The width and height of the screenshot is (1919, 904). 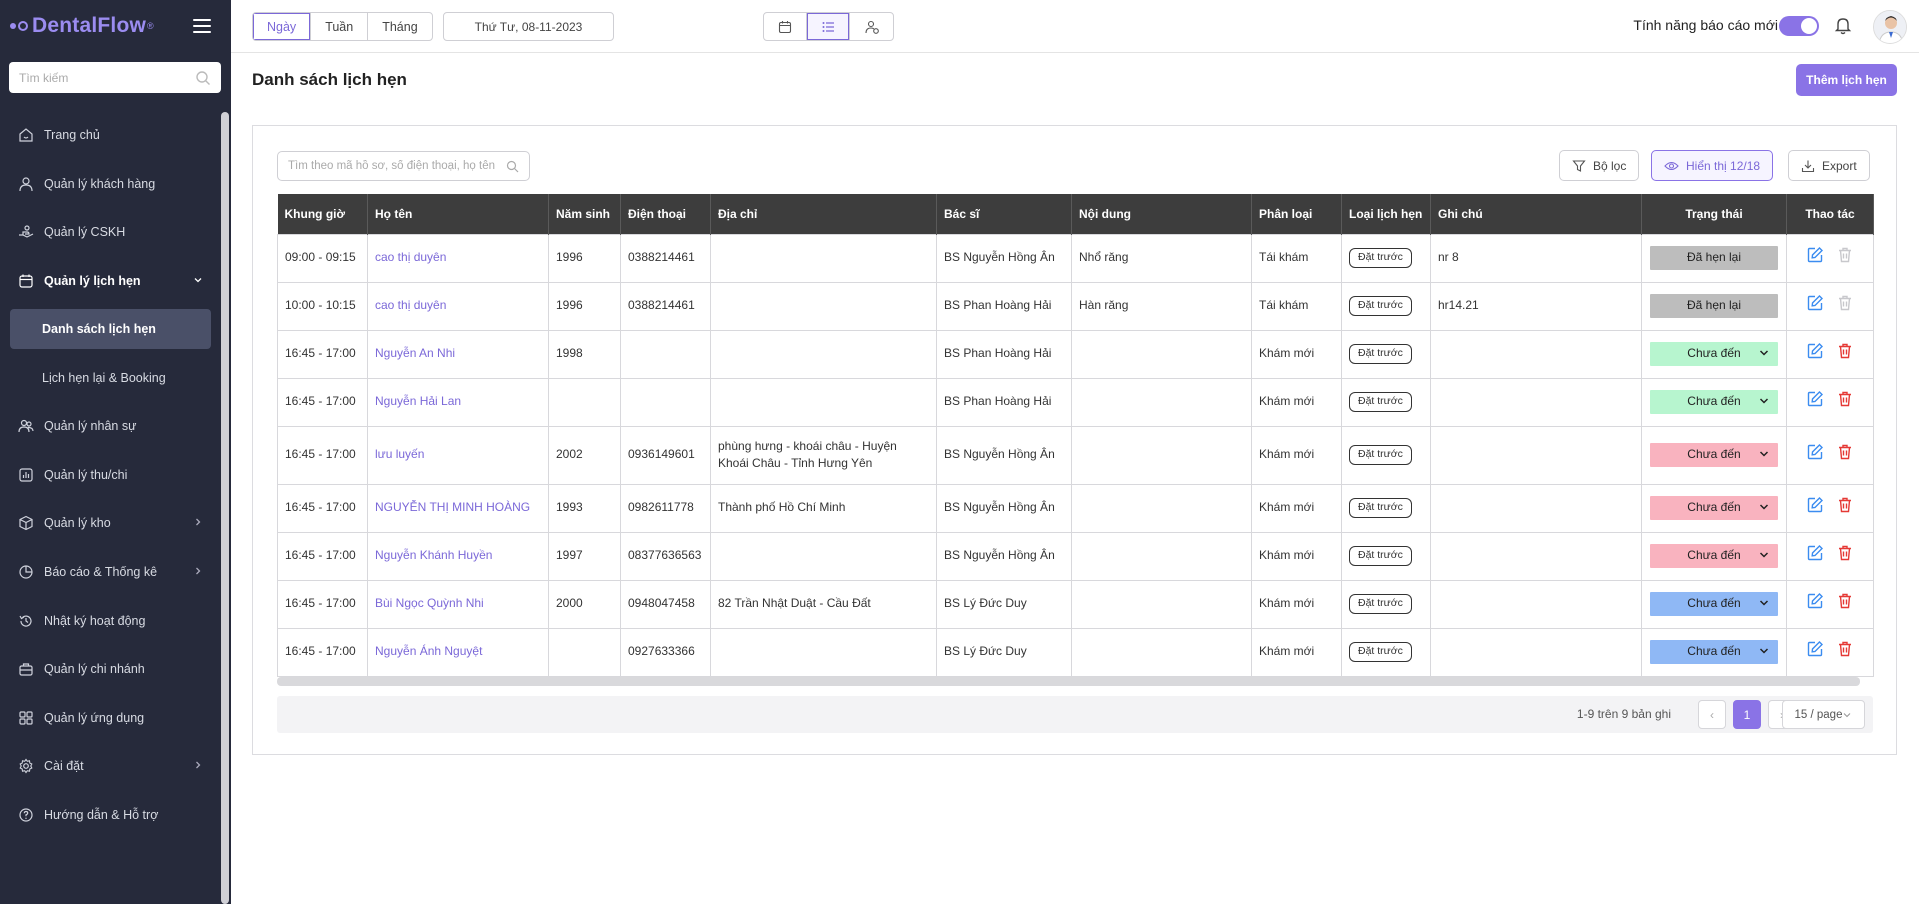 I want to click on tab-day: Ngày, so click(x=282, y=26).